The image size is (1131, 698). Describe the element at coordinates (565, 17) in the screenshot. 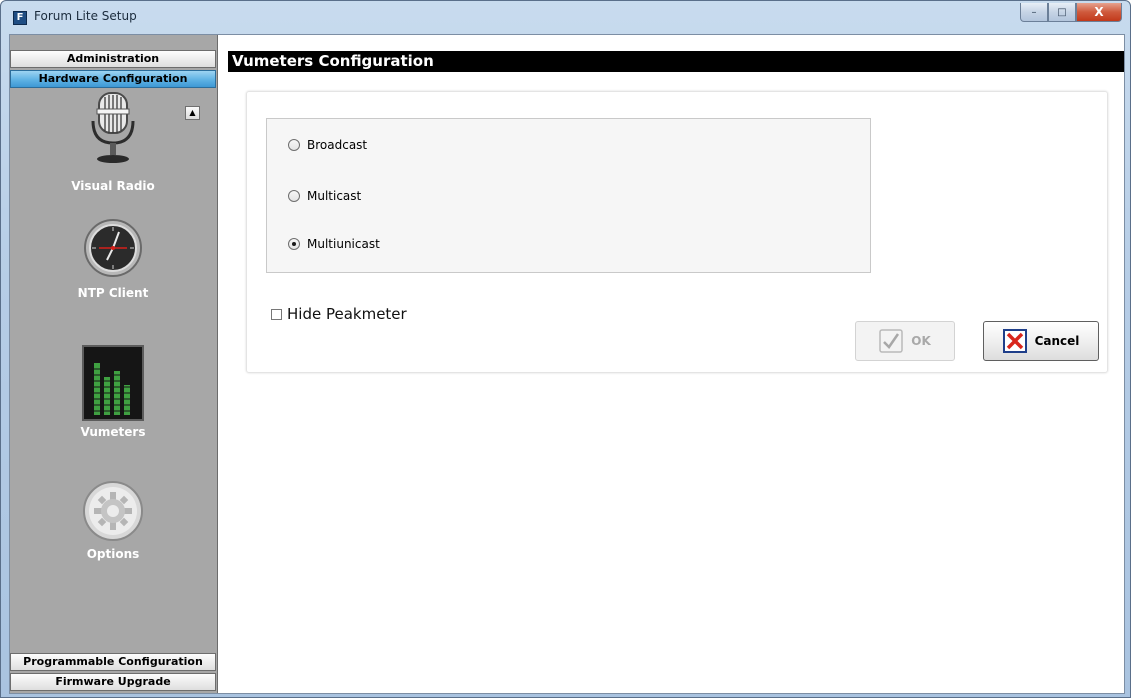

I see `title-bar: F Forum Lite Setup – □ X` at that location.